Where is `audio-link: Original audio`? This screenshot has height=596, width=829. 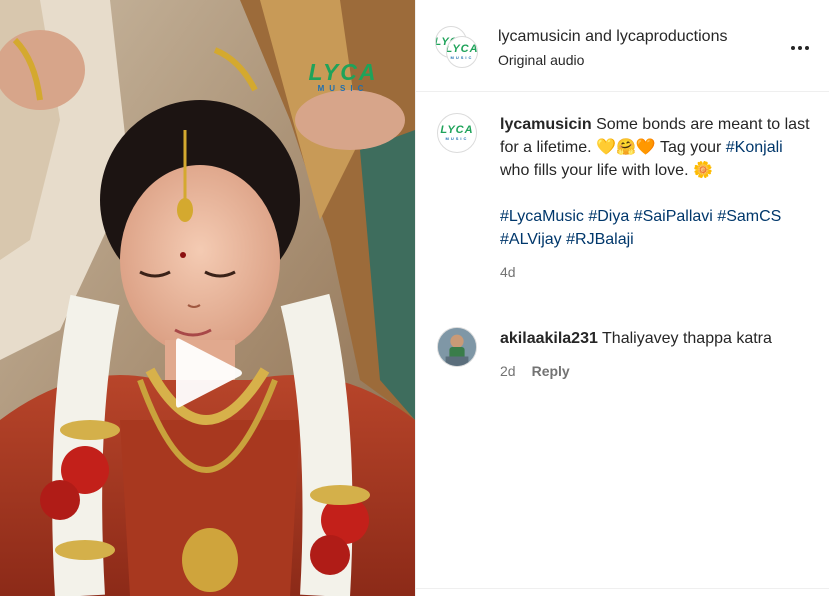
audio-link: Original audio is located at coordinates (541, 60).